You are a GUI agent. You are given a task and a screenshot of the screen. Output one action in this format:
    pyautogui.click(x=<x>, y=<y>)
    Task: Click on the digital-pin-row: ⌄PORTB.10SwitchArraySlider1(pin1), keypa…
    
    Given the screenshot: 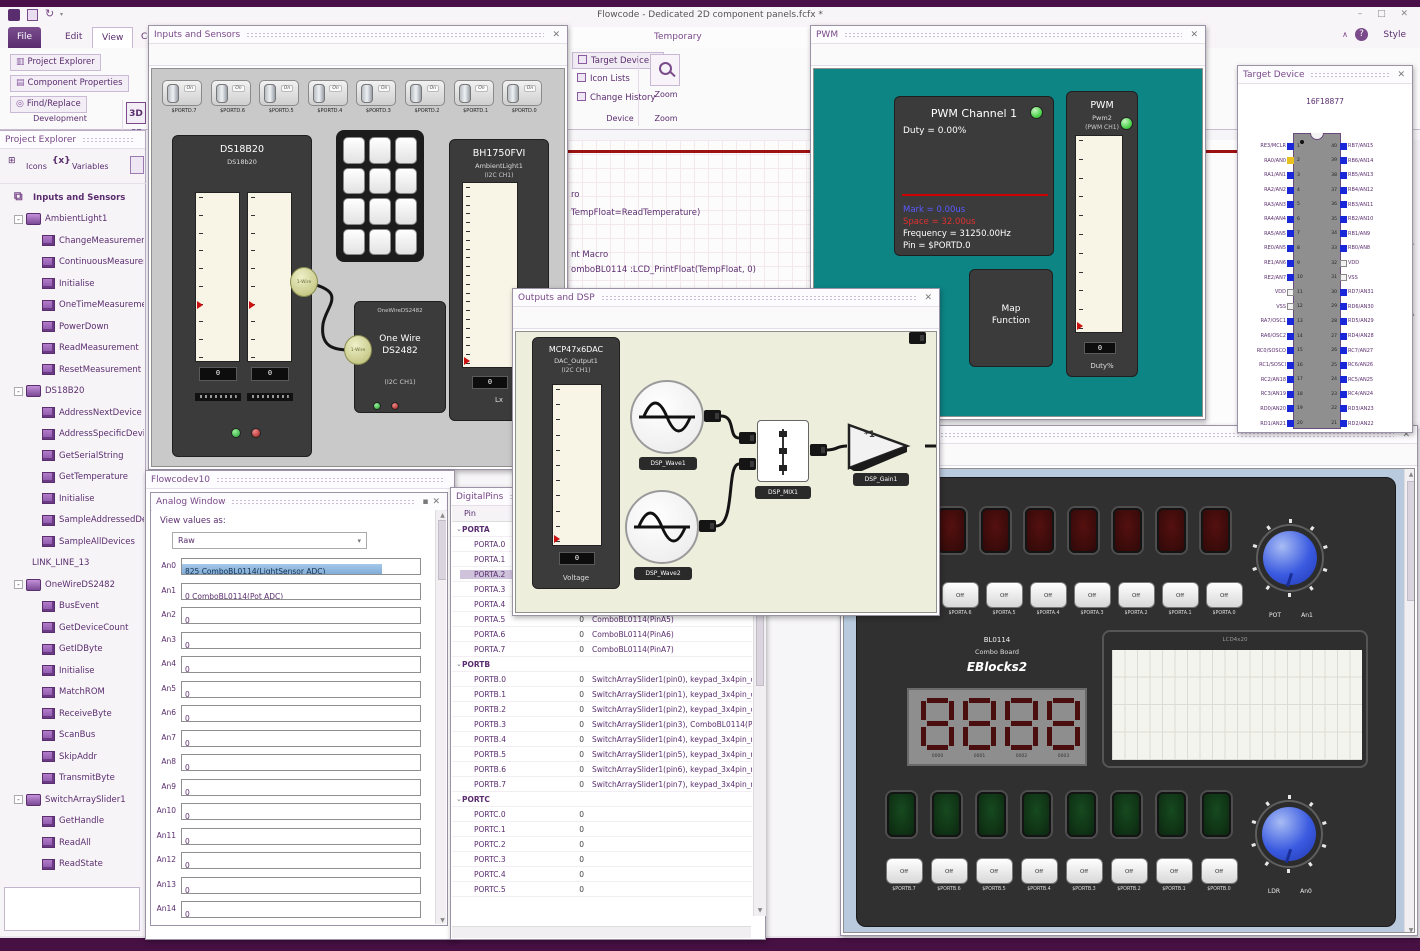 What is the action you would take?
    pyautogui.click(x=602, y=694)
    